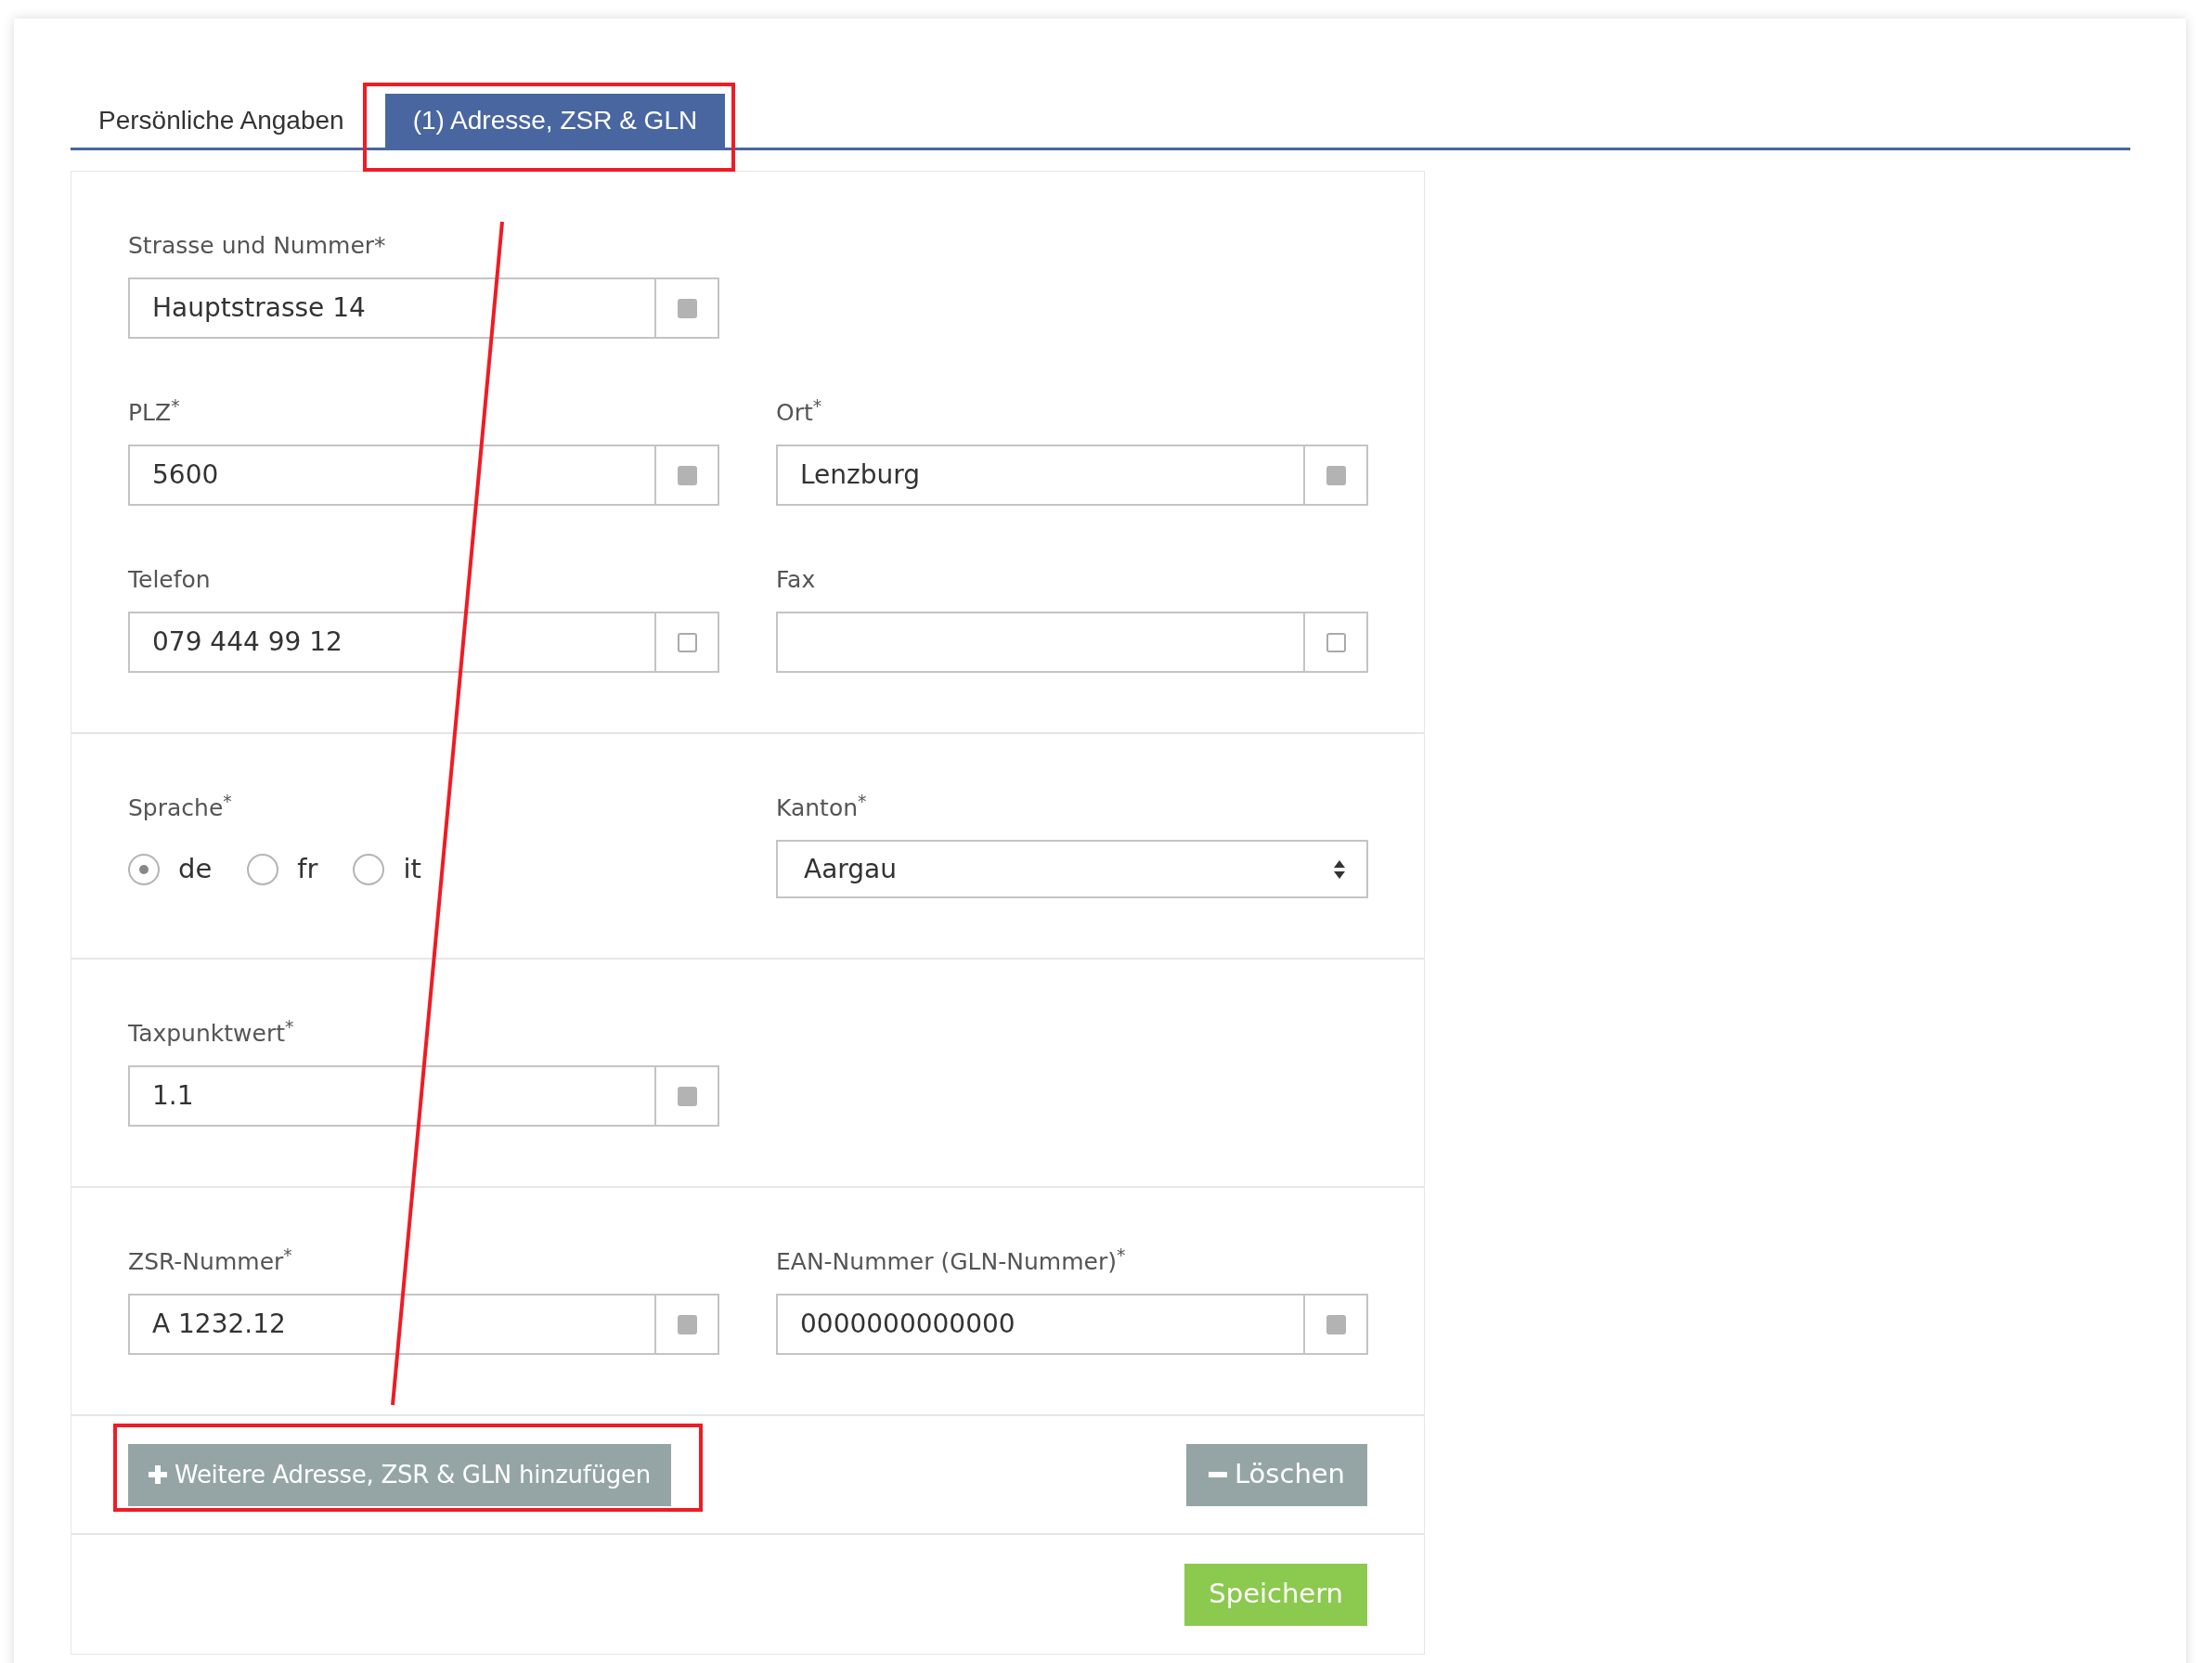 The image size is (2212, 1663). What do you see at coordinates (423, 308) in the screenshot?
I see `text-field: Hauptstrasse 14` at bounding box center [423, 308].